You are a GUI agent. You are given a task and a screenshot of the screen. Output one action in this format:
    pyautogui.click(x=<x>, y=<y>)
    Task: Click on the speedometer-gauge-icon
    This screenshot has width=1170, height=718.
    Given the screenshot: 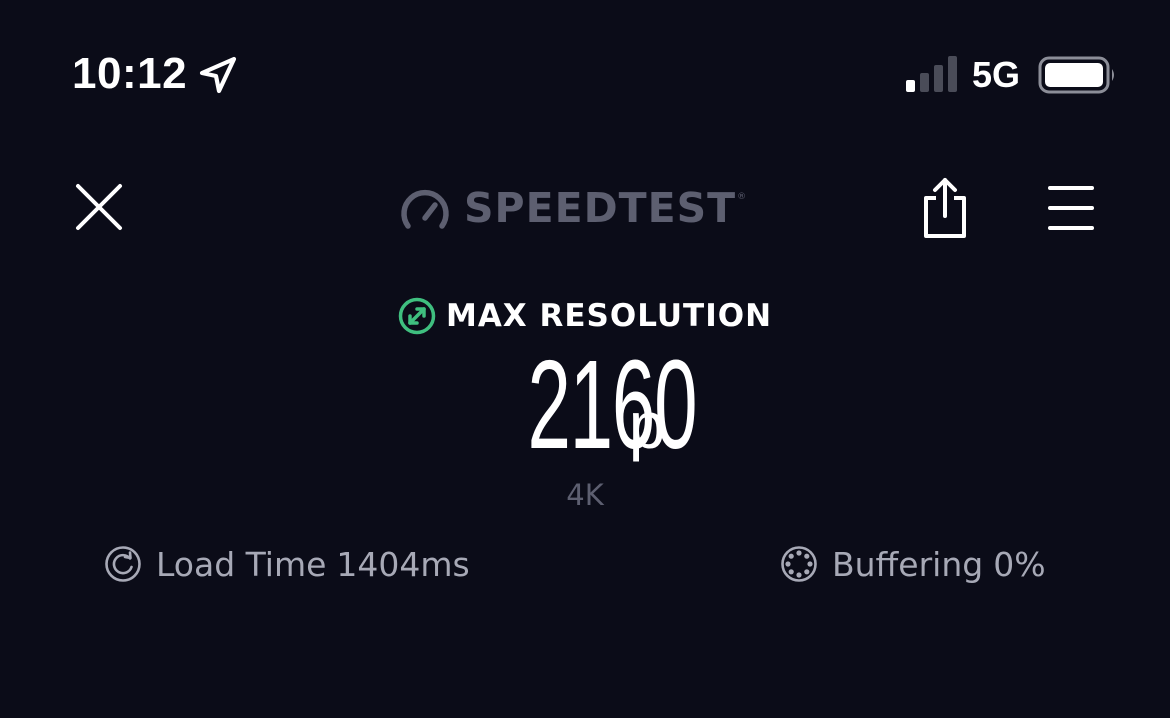 What is the action you would take?
    pyautogui.click(x=425, y=209)
    